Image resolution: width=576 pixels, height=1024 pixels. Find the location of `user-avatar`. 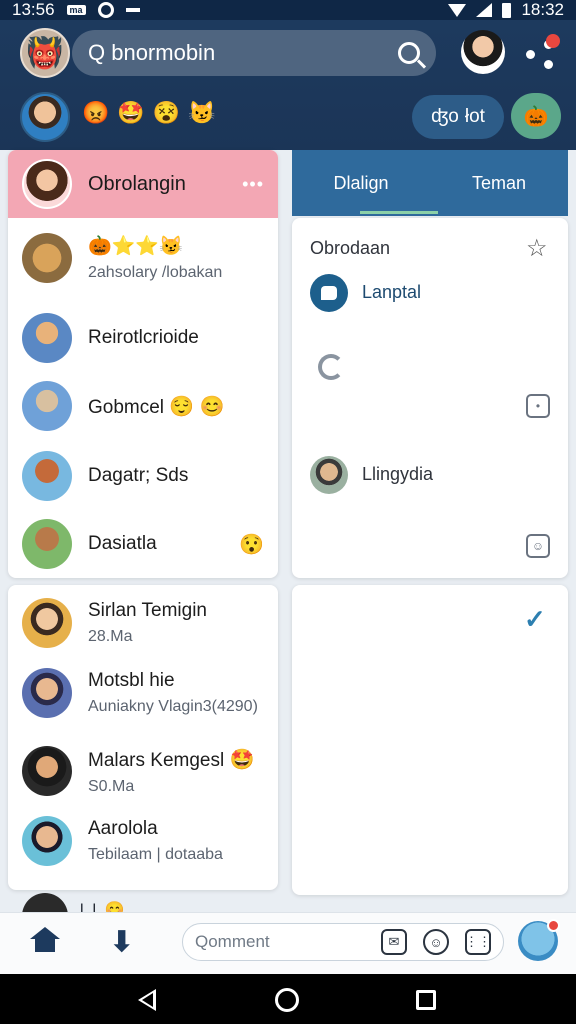

user-avatar is located at coordinates (45, 117).